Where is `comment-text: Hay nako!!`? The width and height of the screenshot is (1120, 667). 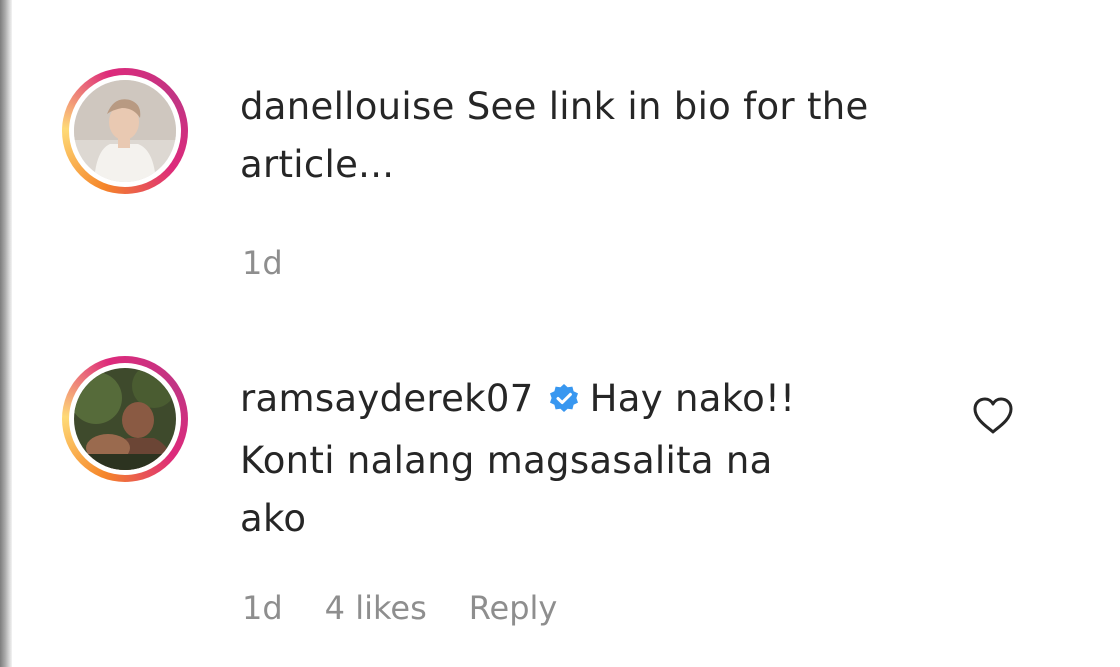
comment-text: Hay nako!! is located at coordinates (692, 398).